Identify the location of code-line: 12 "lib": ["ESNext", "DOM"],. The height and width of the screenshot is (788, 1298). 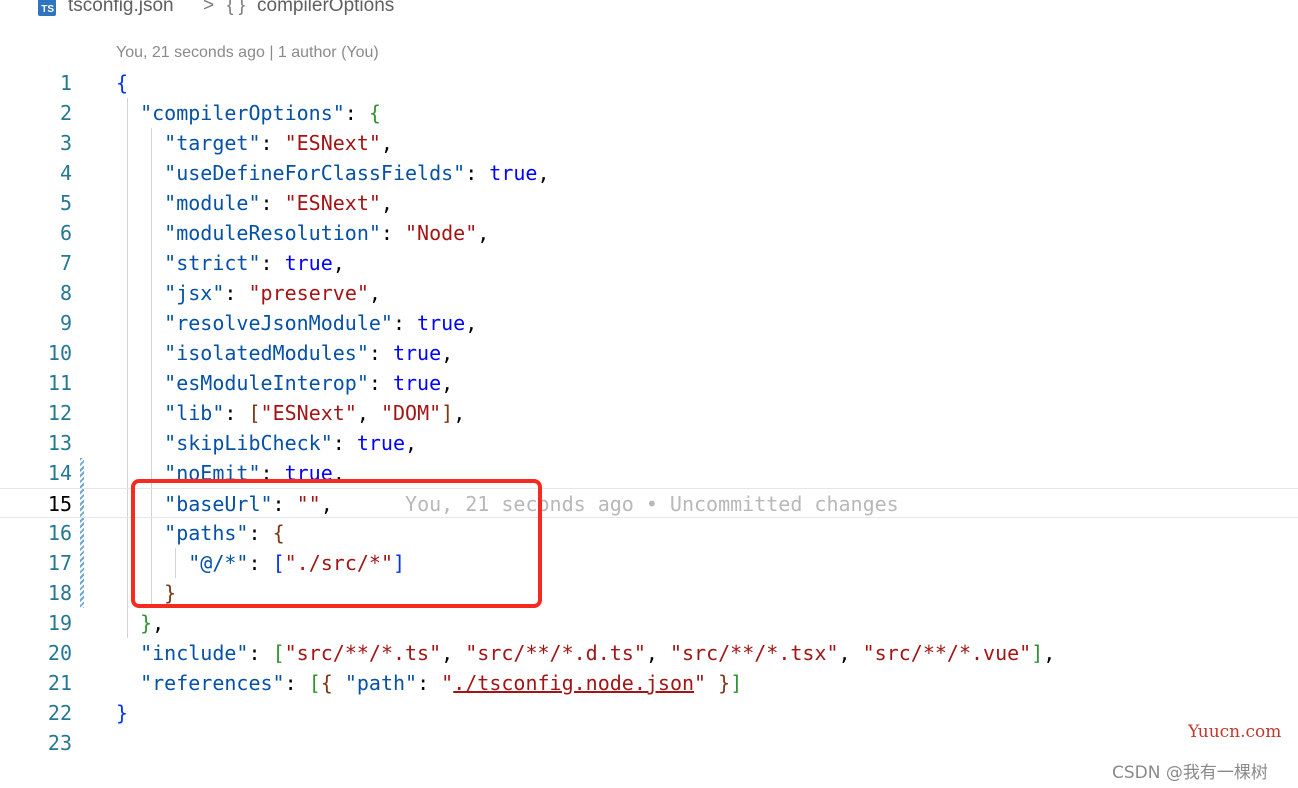
(256, 413).